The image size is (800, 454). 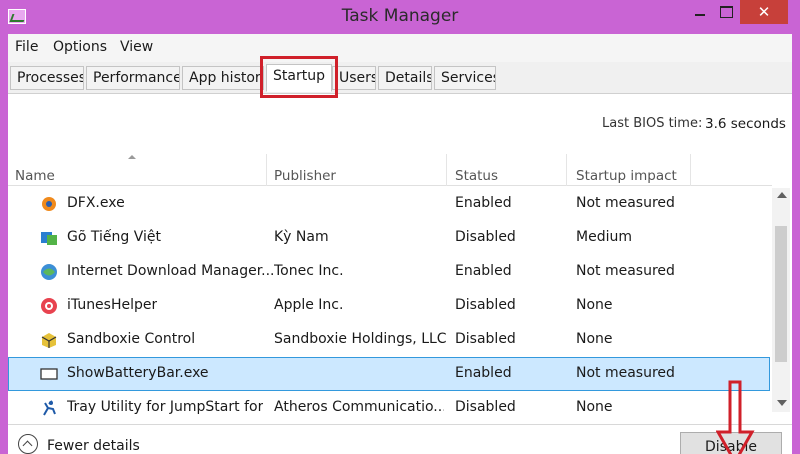 What do you see at coordinates (35, 176) in the screenshot?
I see `column-header-name: Name` at bounding box center [35, 176].